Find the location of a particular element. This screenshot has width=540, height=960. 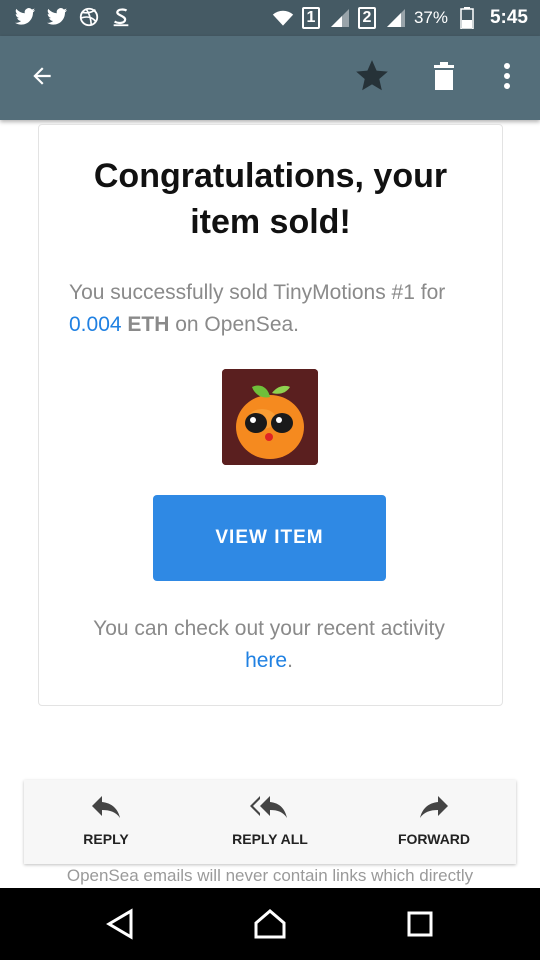

recents-nav-button is located at coordinates (420, 926).